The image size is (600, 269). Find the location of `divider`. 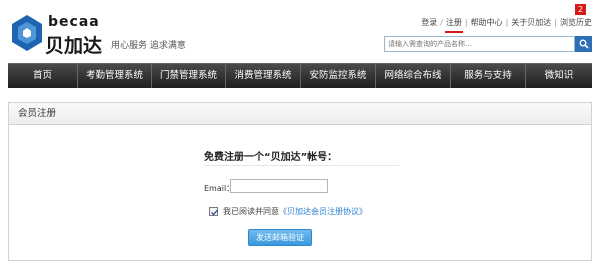

divider is located at coordinates (301, 165).